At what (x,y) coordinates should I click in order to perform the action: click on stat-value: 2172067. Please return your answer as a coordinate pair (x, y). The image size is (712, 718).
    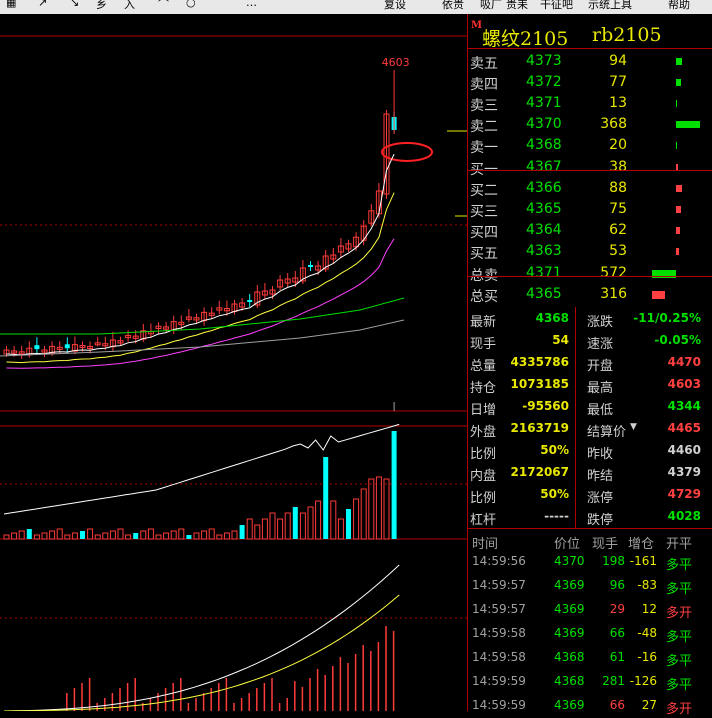
    Looking at the image, I should click on (539, 472).